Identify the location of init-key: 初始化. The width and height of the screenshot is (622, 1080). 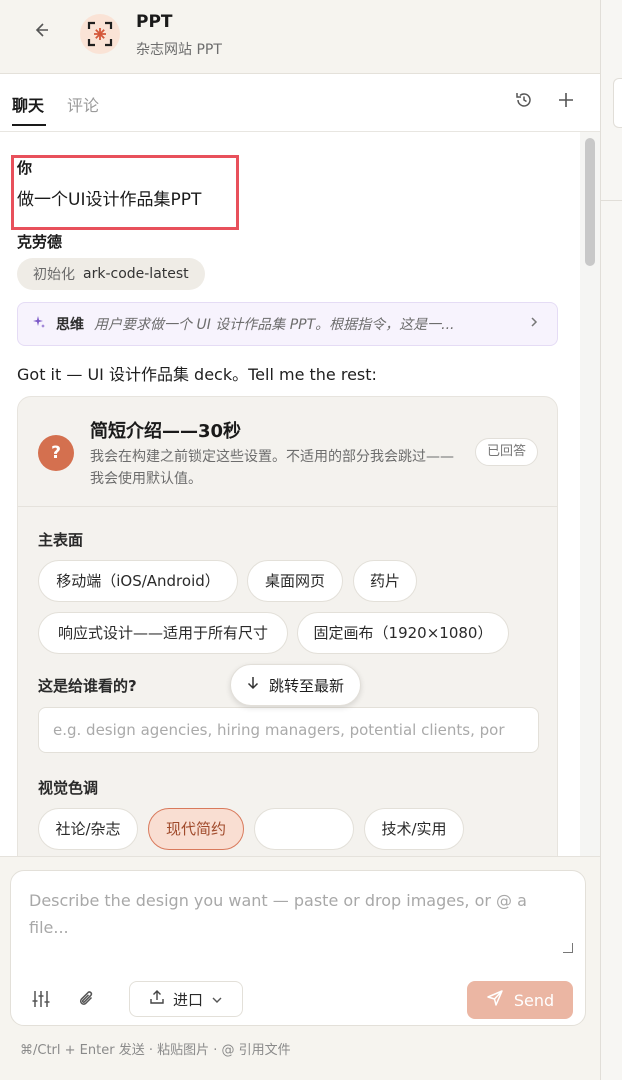
(54, 275).